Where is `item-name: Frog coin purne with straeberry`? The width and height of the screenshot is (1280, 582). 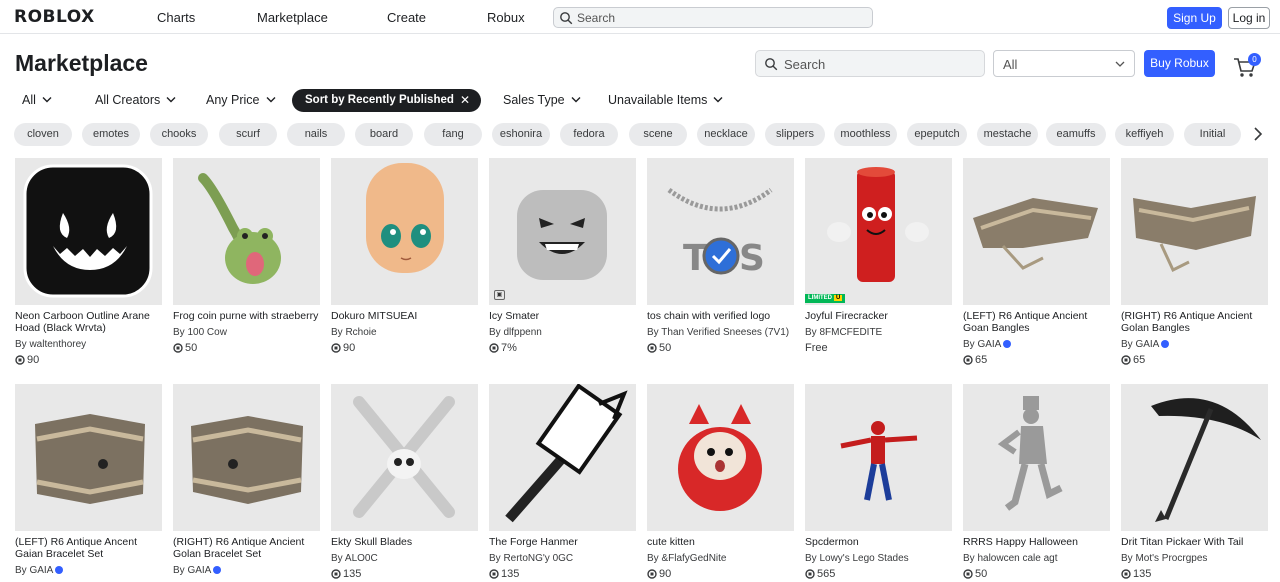
item-name: Frog coin purne with straeberry is located at coordinates (248, 316).